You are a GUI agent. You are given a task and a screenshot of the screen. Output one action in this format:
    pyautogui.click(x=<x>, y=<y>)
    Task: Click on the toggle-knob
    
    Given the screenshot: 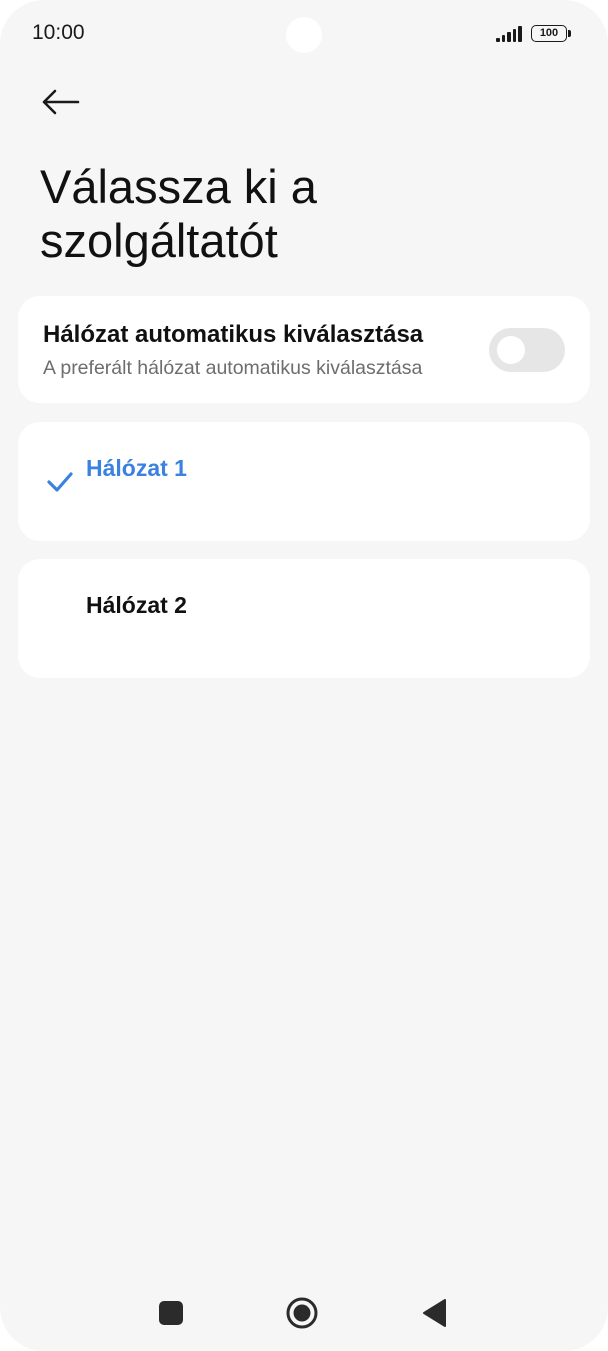 What is the action you would take?
    pyautogui.click(x=511, y=350)
    